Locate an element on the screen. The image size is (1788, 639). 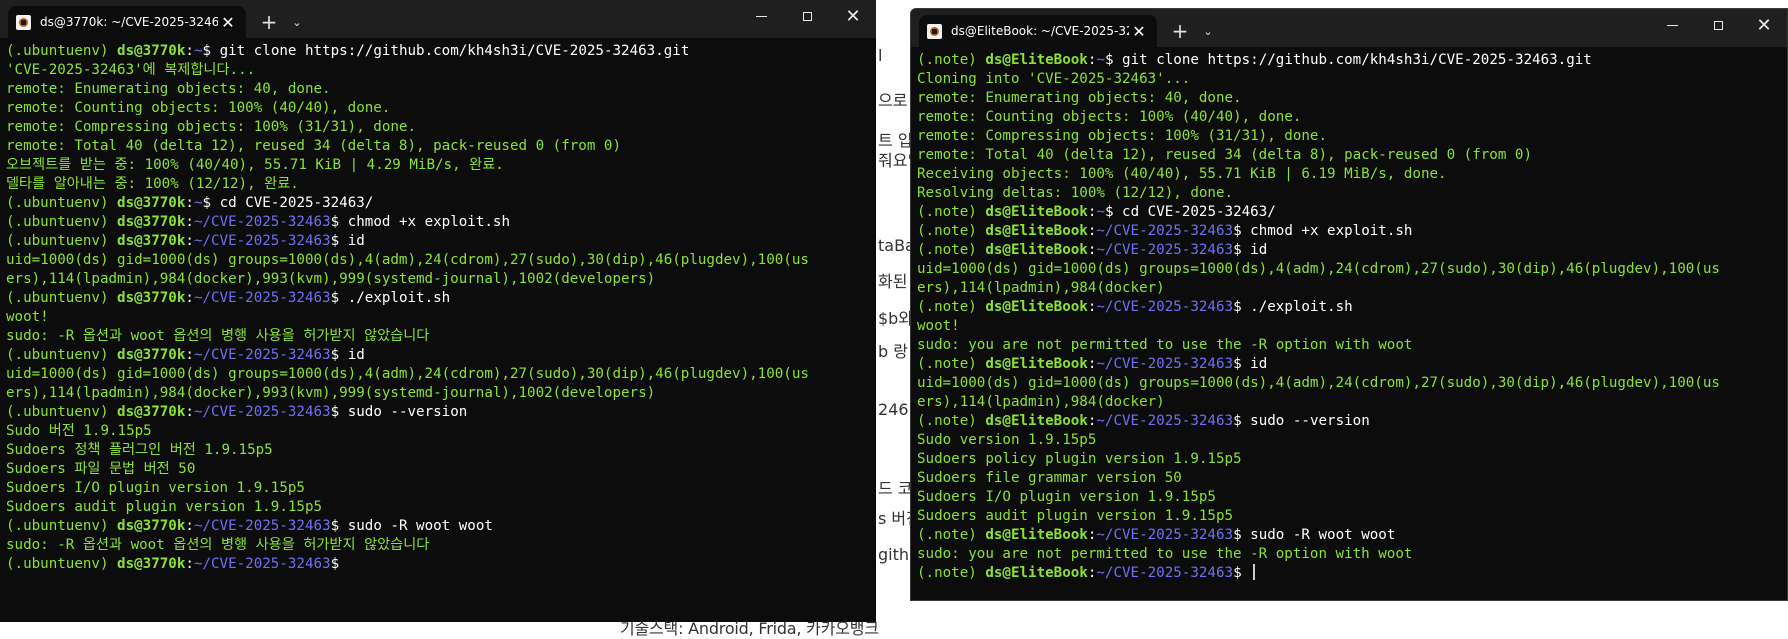
output-line: 델타를 알아내는 중: 100% (12/12), 완료. is located at coordinates (441, 184).